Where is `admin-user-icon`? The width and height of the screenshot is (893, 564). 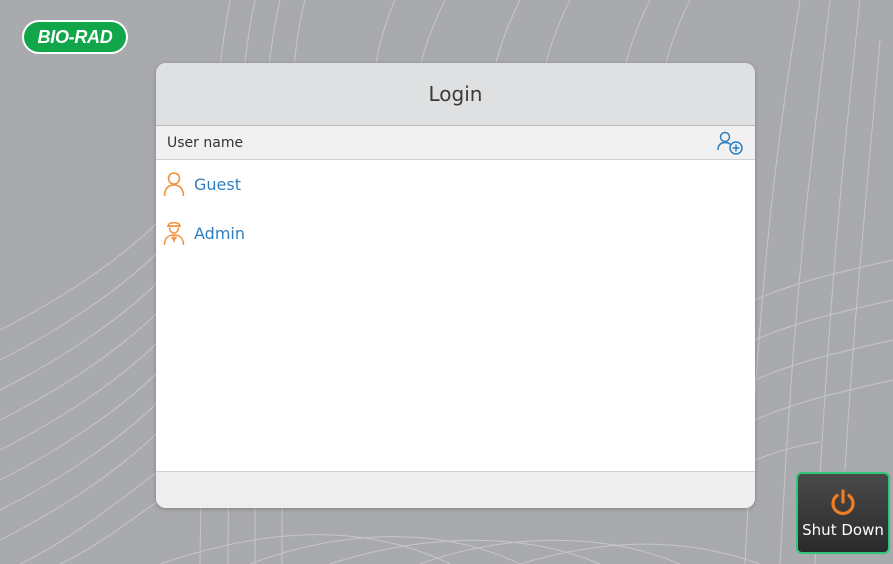
admin-user-icon is located at coordinates (174, 233).